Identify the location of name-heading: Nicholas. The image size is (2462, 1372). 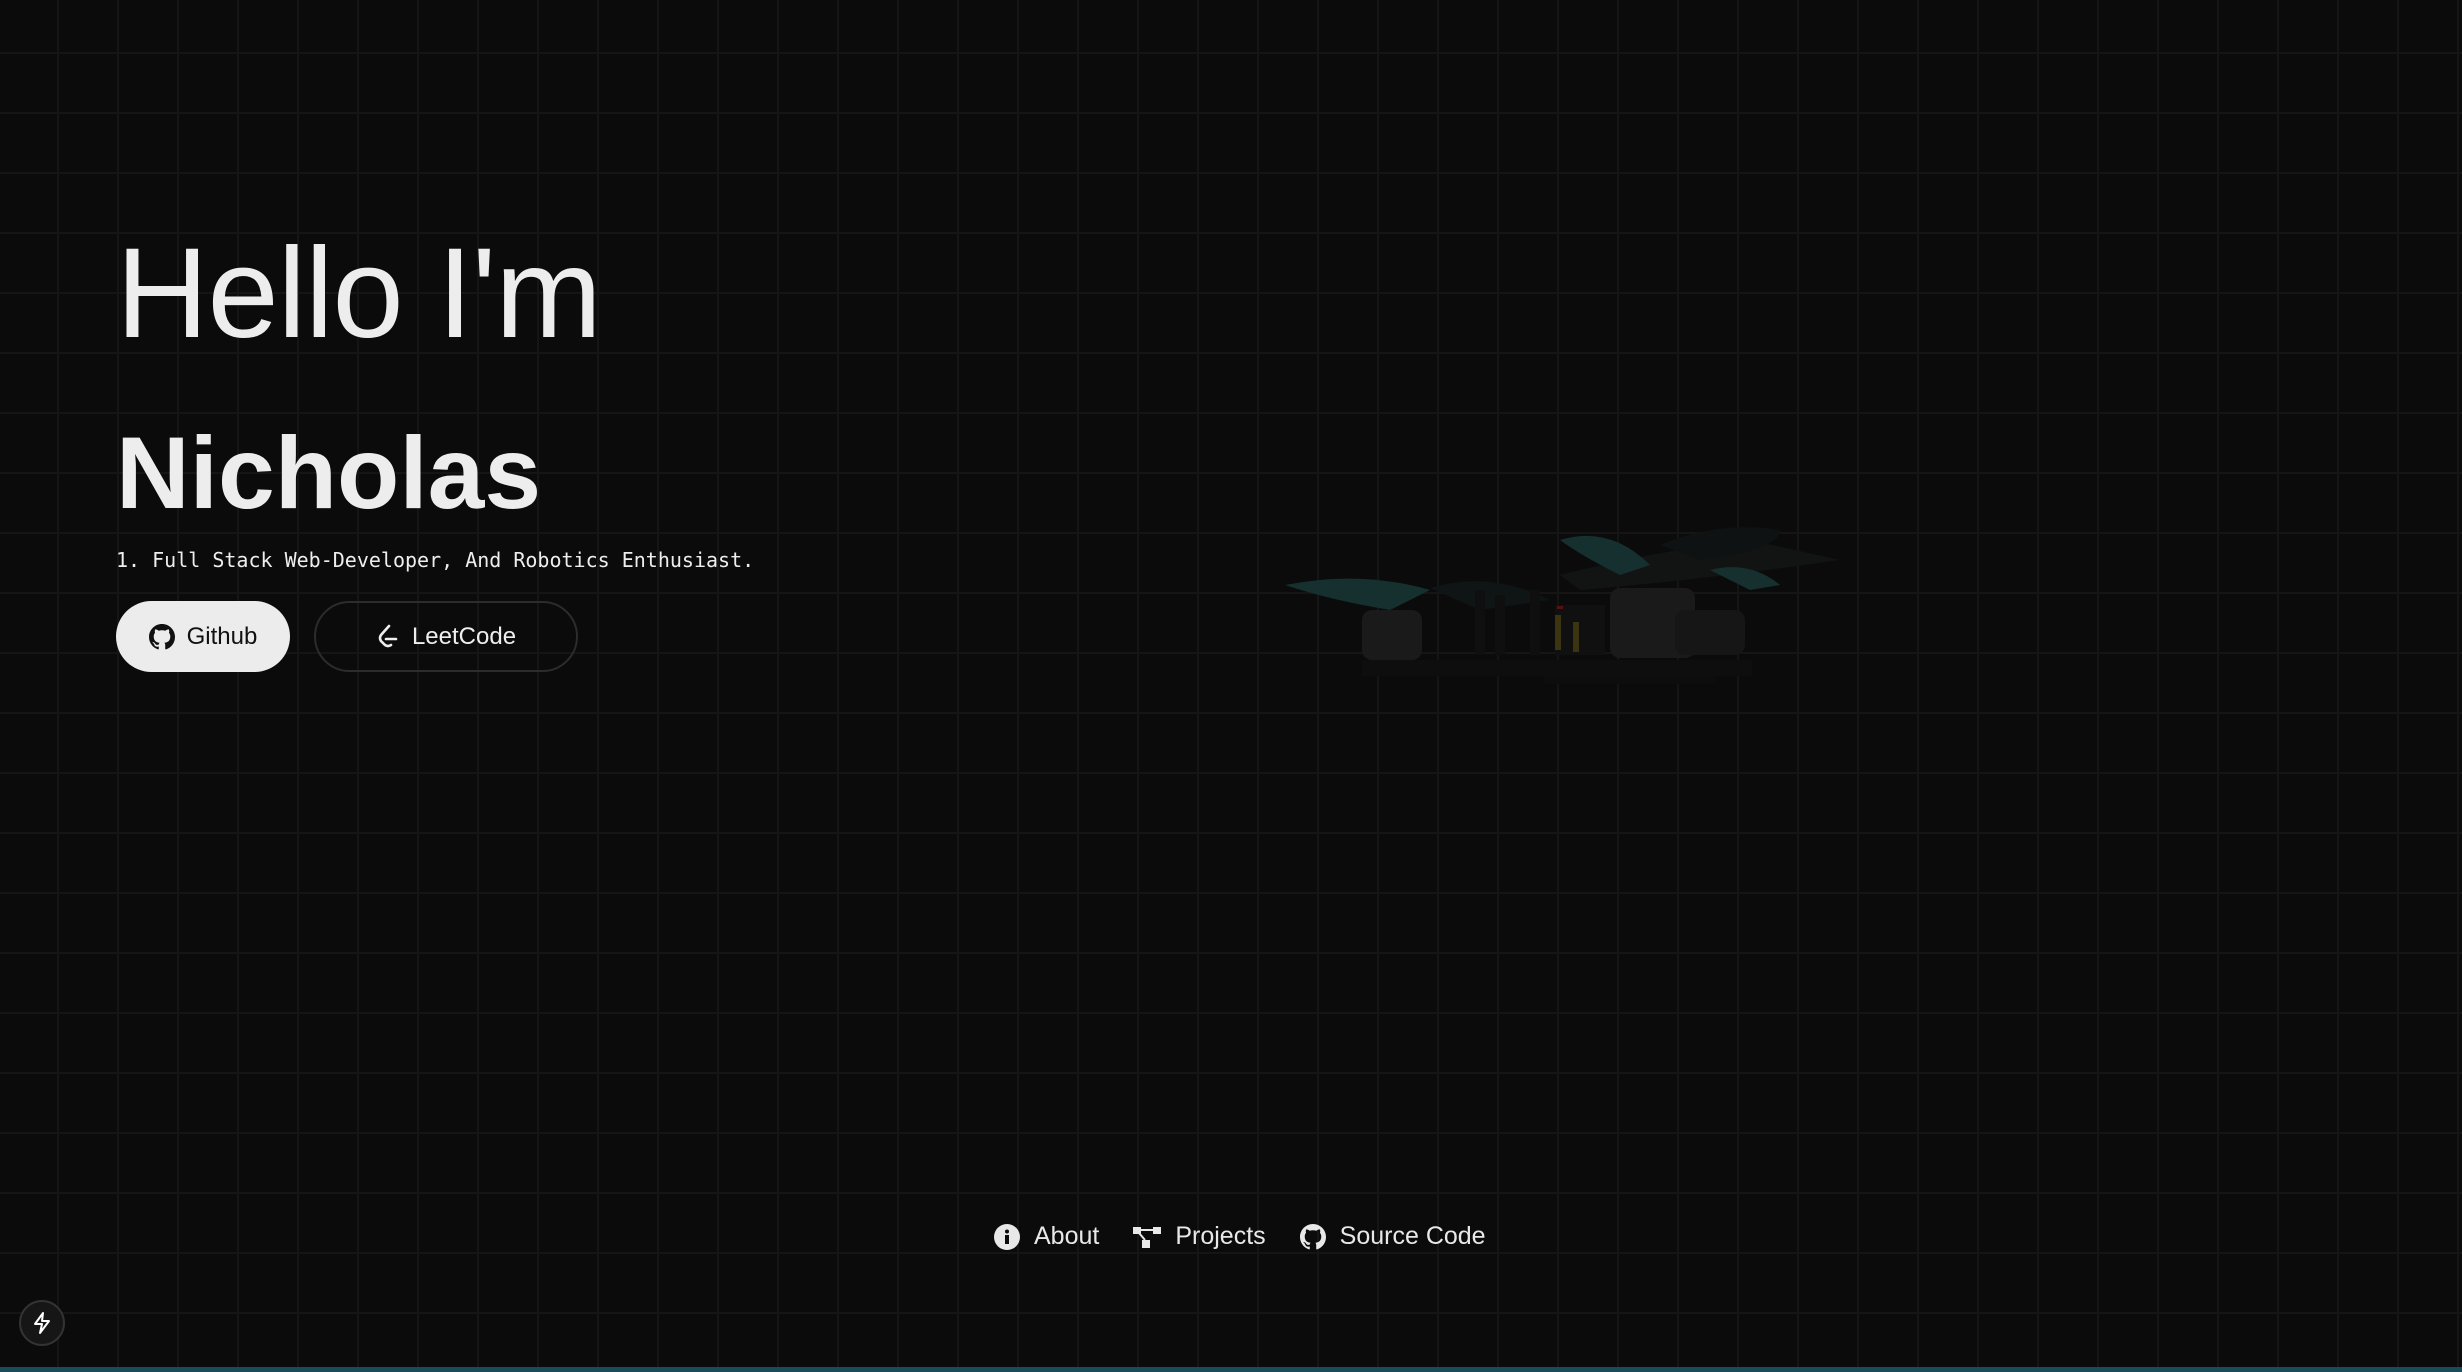
(329, 473).